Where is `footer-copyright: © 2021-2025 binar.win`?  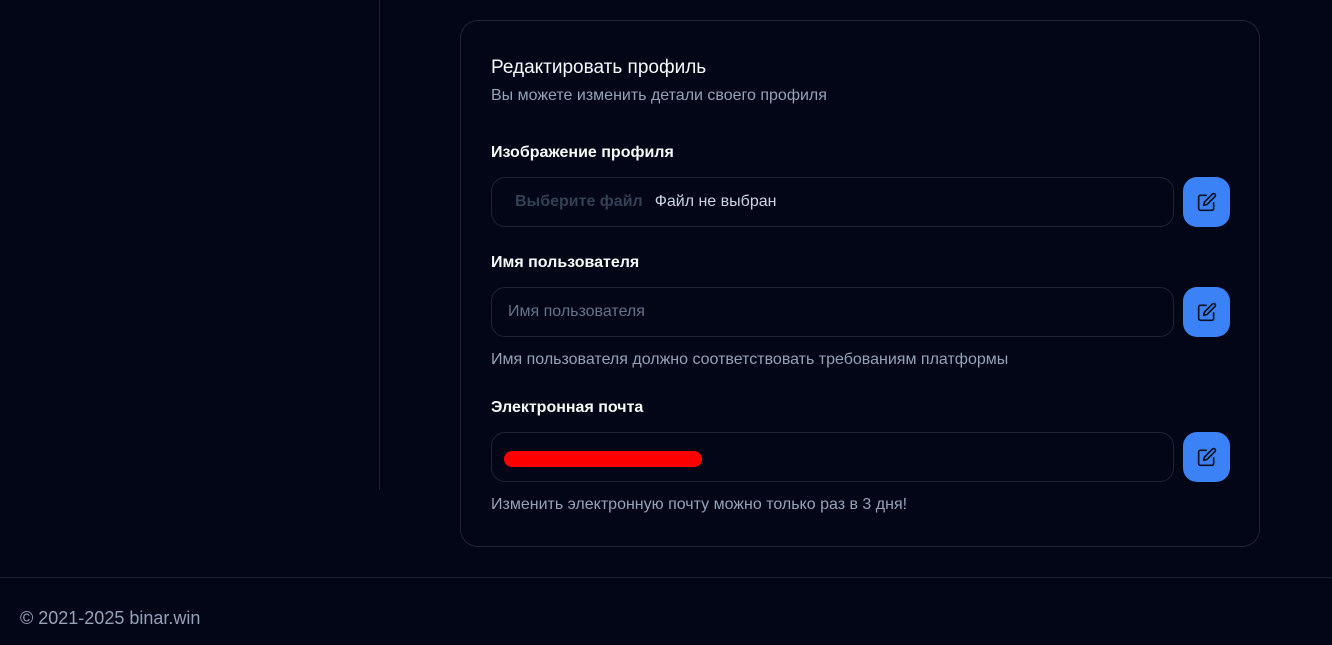
footer-copyright: © 2021-2025 binar.win is located at coordinates (110, 618).